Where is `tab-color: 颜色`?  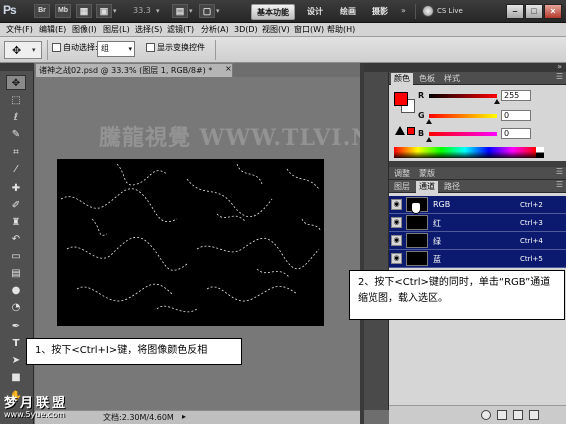
tab-color: 颜色 is located at coordinates (402, 79).